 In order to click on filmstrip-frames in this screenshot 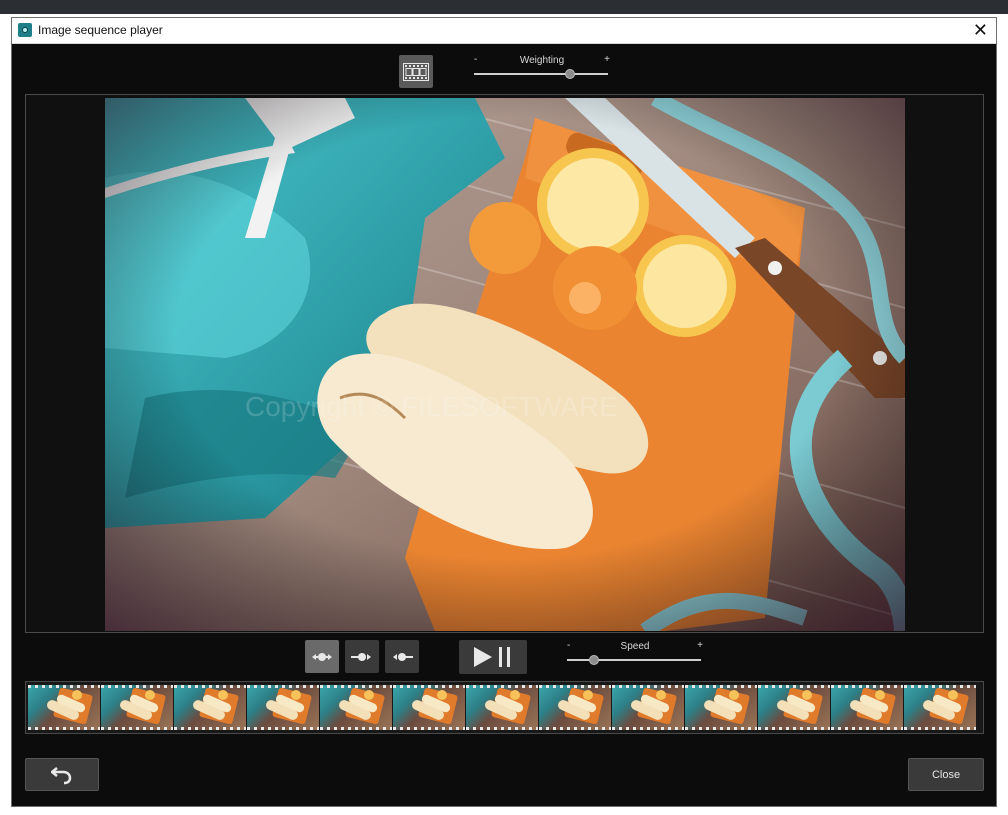, I will do `click(502, 707)`.